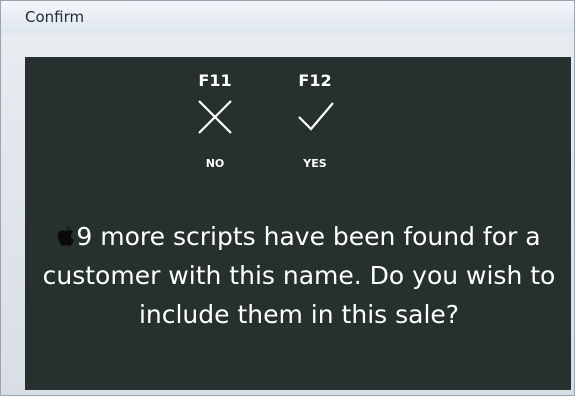 The height and width of the screenshot is (396, 575). Describe the element at coordinates (315, 80) in the screenshot. I see `yes-shortcut-key: F12` at that location.